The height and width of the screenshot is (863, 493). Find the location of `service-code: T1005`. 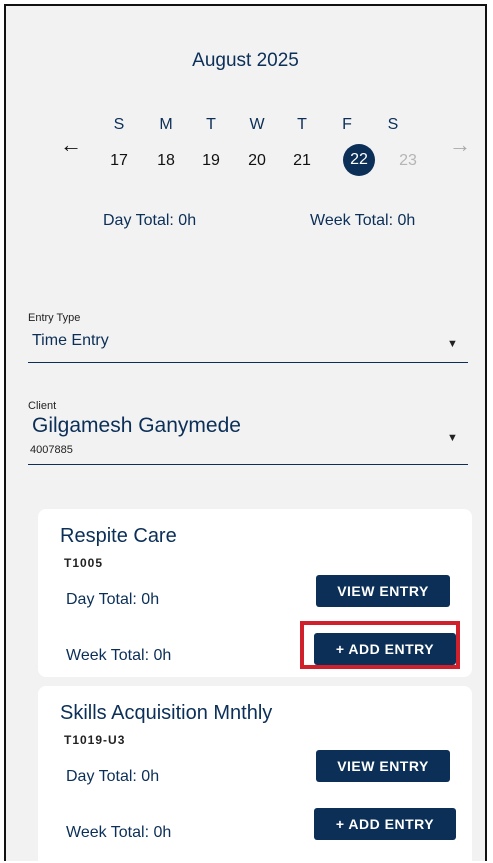

service-code: T1005 is located at coordinates (84, 563).